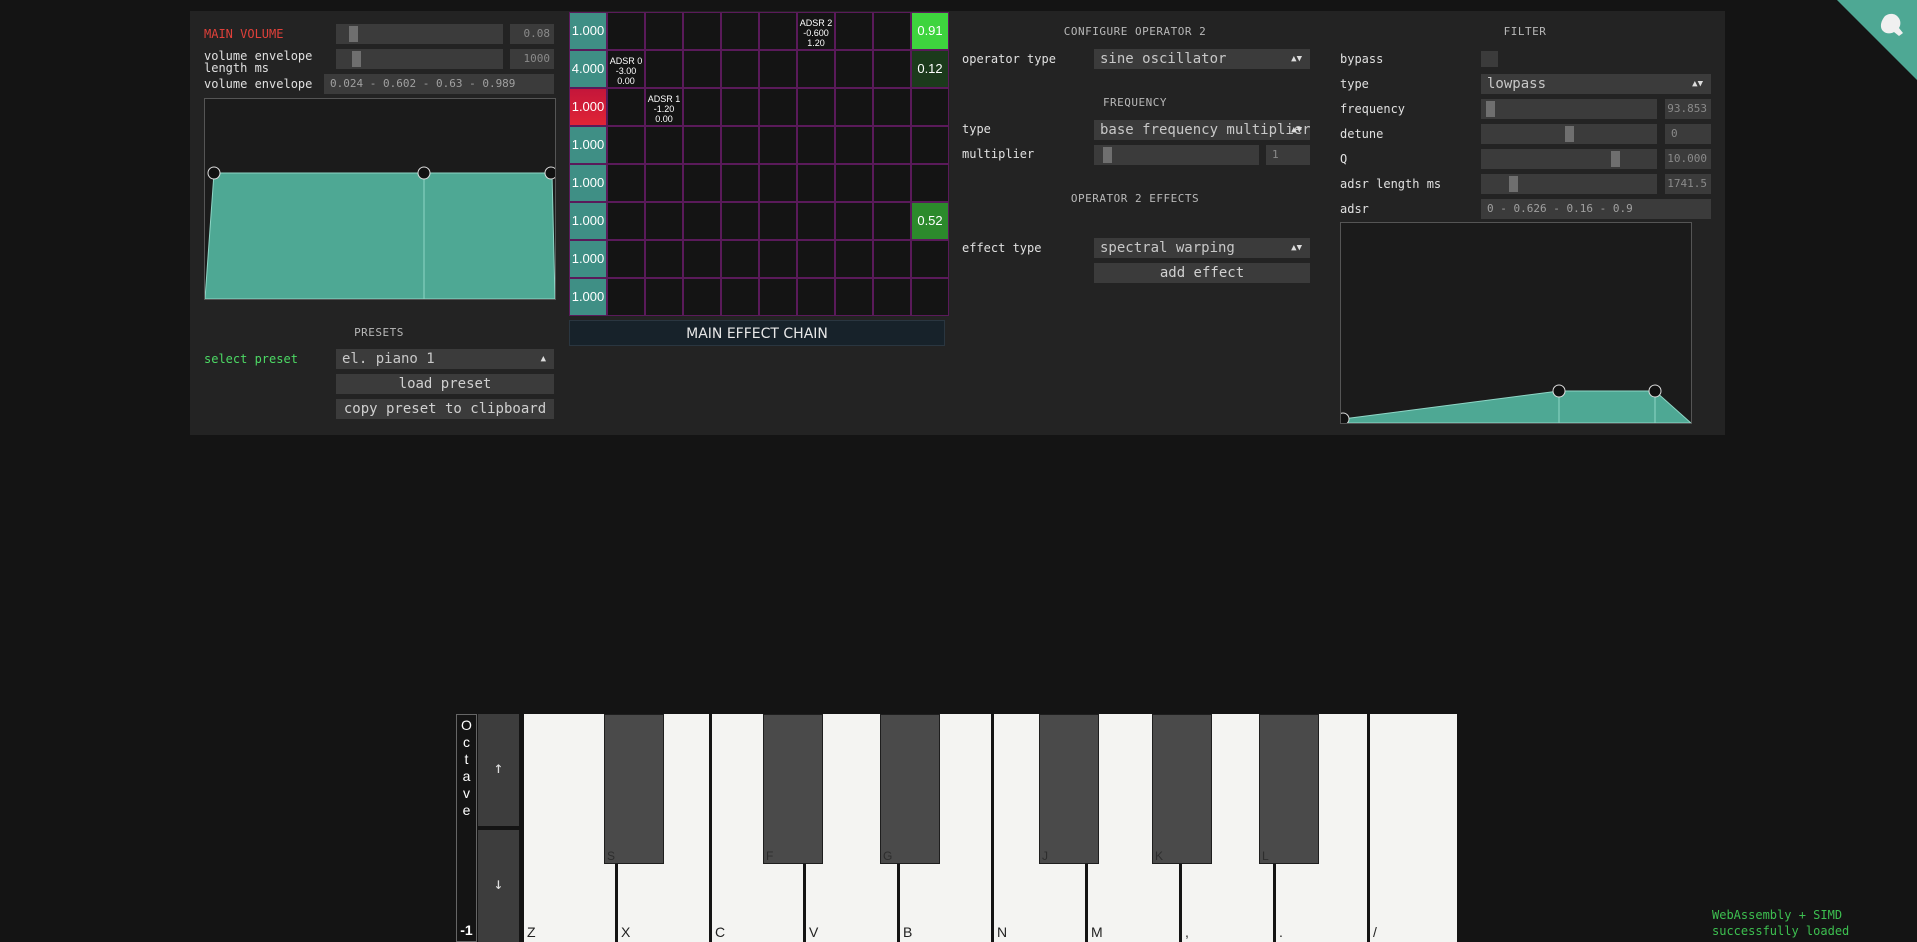  I want to click on adsr-modulation-cell: ADSR 2 -0.600 1.20, so click(816, 31).